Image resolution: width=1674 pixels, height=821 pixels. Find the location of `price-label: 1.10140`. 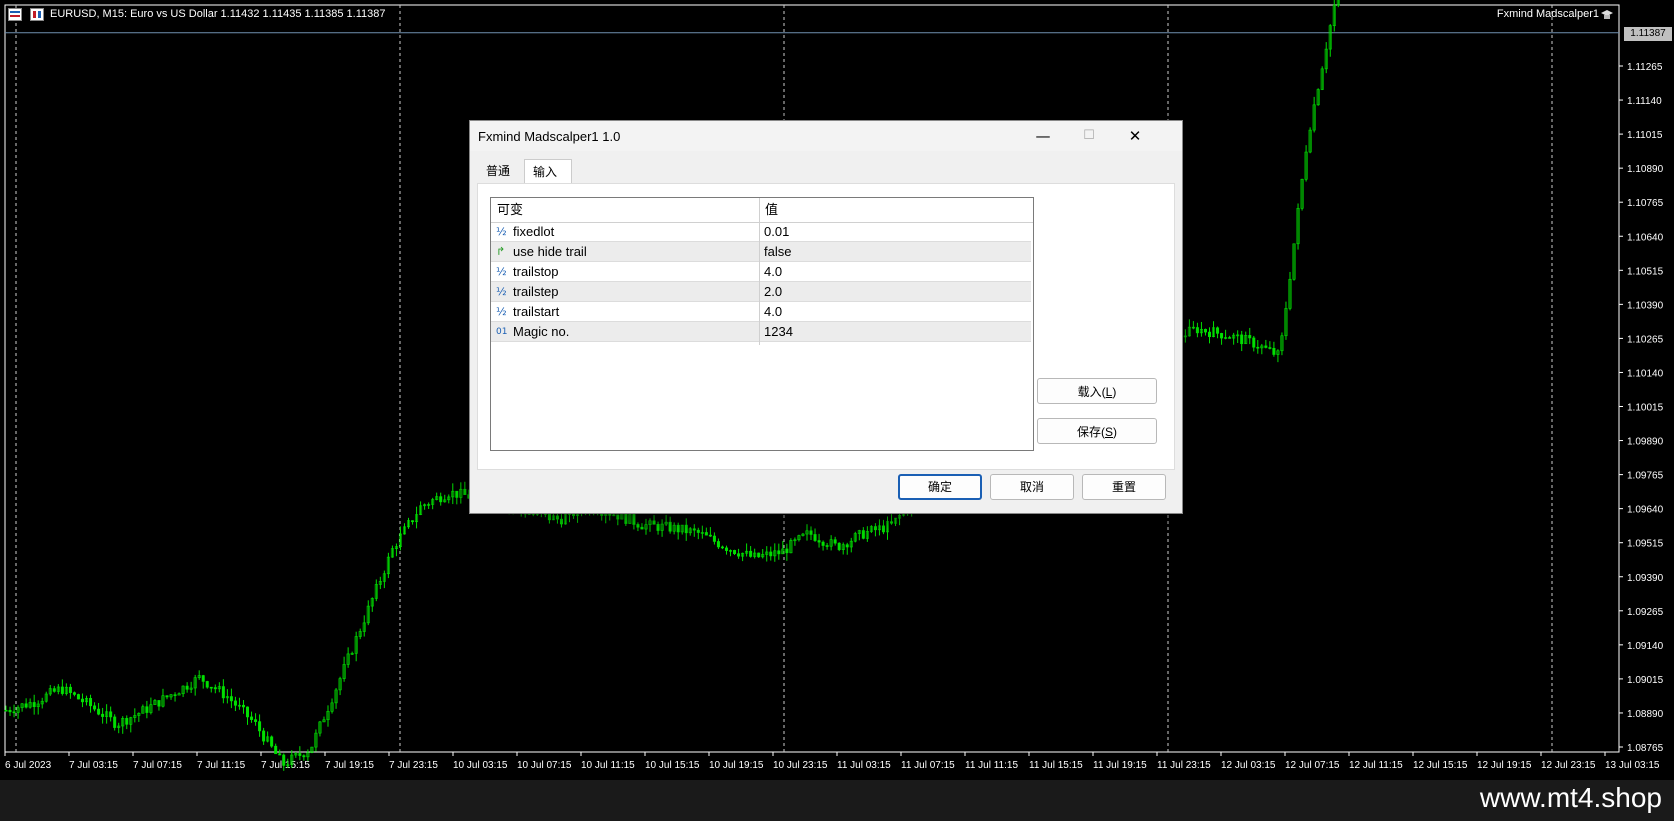

price-label: 1.10140 is located at coordinates (1645, 373).